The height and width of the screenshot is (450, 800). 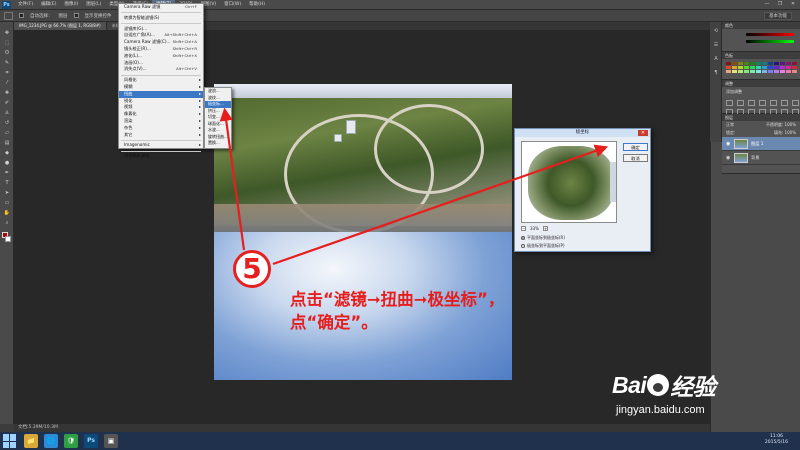 What do you see at coordinates (161, 145) in the screenshot?
I see `filter-menu-item: Imagenomic ▸` at bounding box center [161, 145].